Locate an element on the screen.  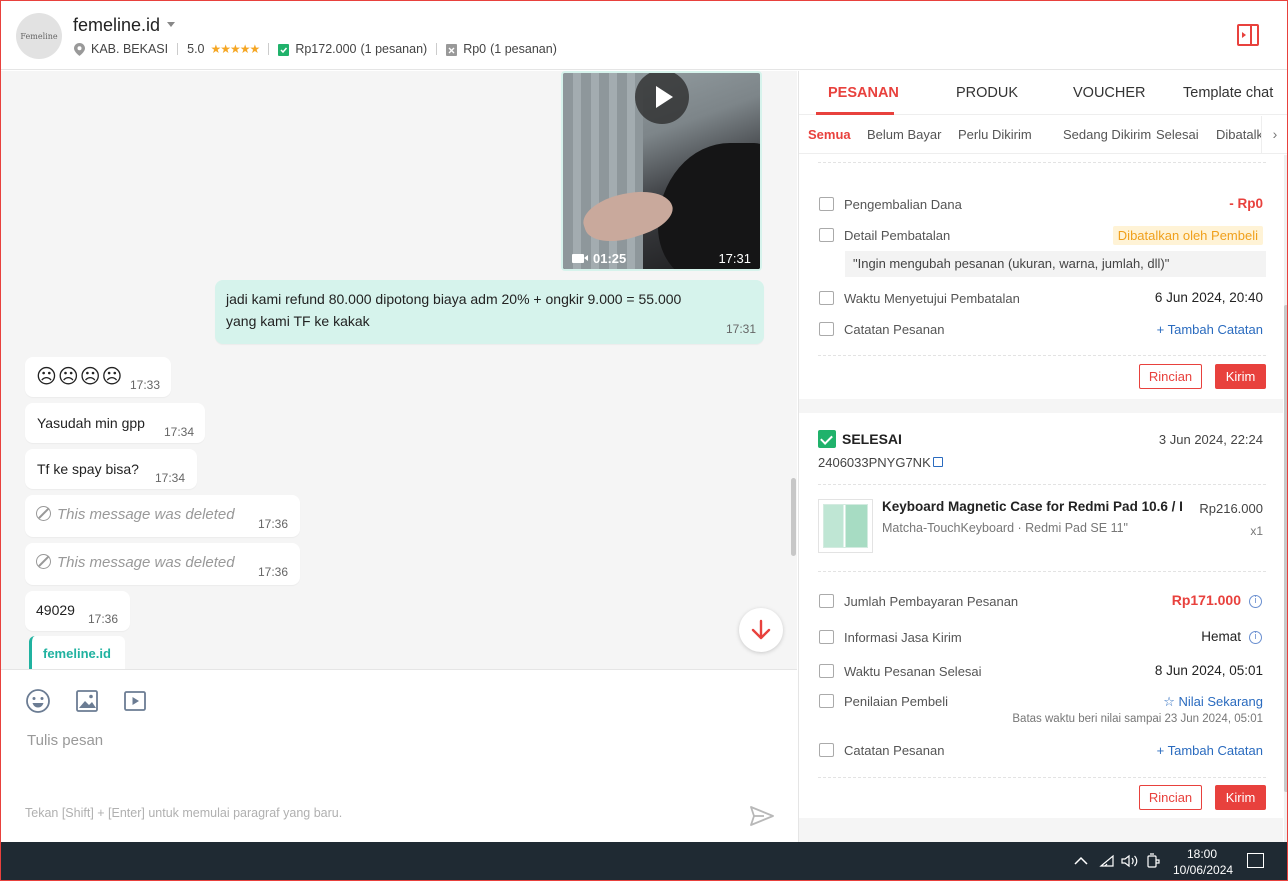
cancel-detail-icon is located at coordinates (826, 235).